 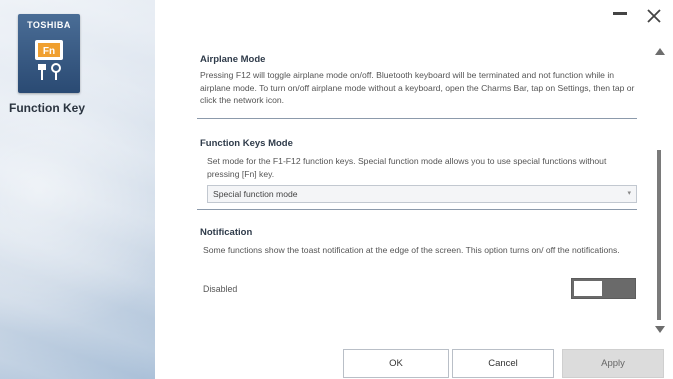 What do you see at coordinates (233, 59) in the screenshot?
I see `airplane-mode-title: Airplane Mode` at bounding box center [233, 59].